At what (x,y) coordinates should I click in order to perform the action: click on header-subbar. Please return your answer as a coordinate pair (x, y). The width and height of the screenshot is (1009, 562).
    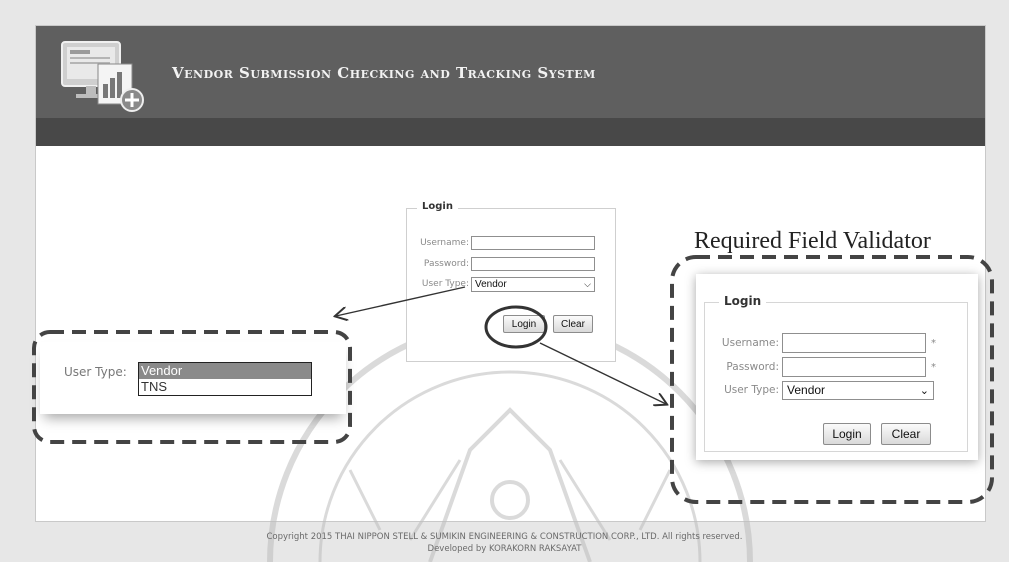
    Looking at the image, I should click on (510, 132).